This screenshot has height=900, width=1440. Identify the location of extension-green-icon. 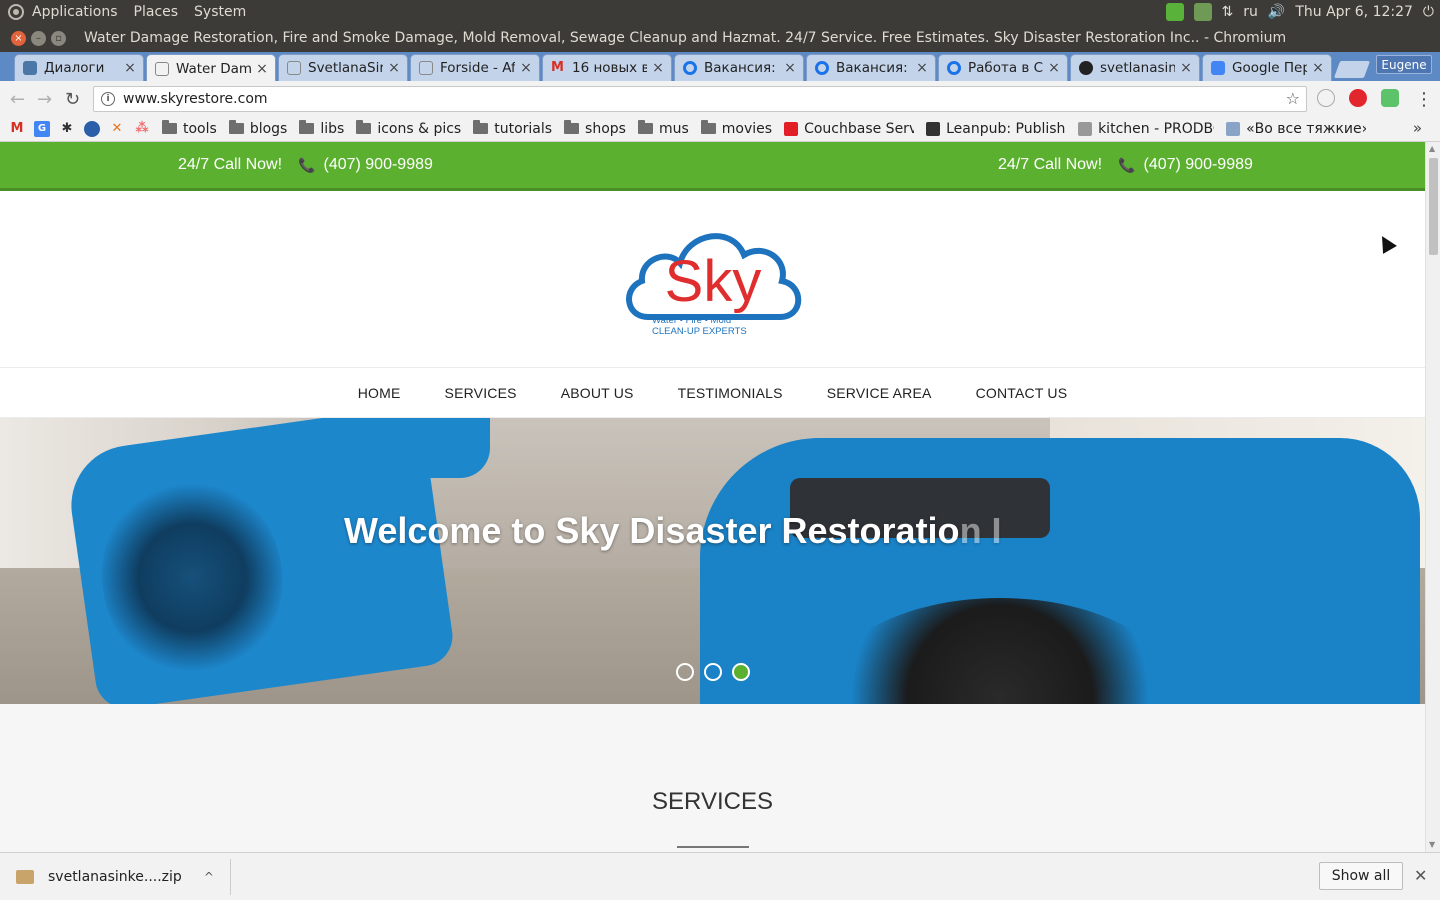
(1390, 98).